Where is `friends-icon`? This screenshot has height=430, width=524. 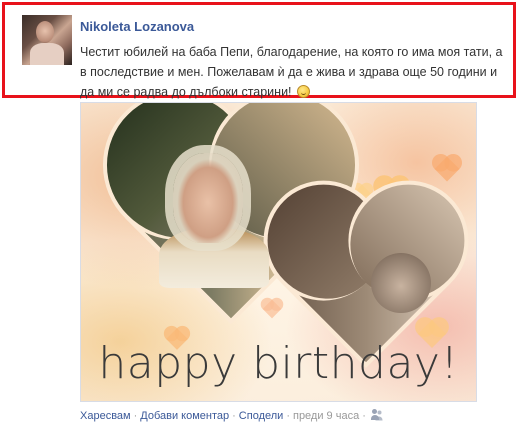 friends-icon is located at coordinates (376, 414).